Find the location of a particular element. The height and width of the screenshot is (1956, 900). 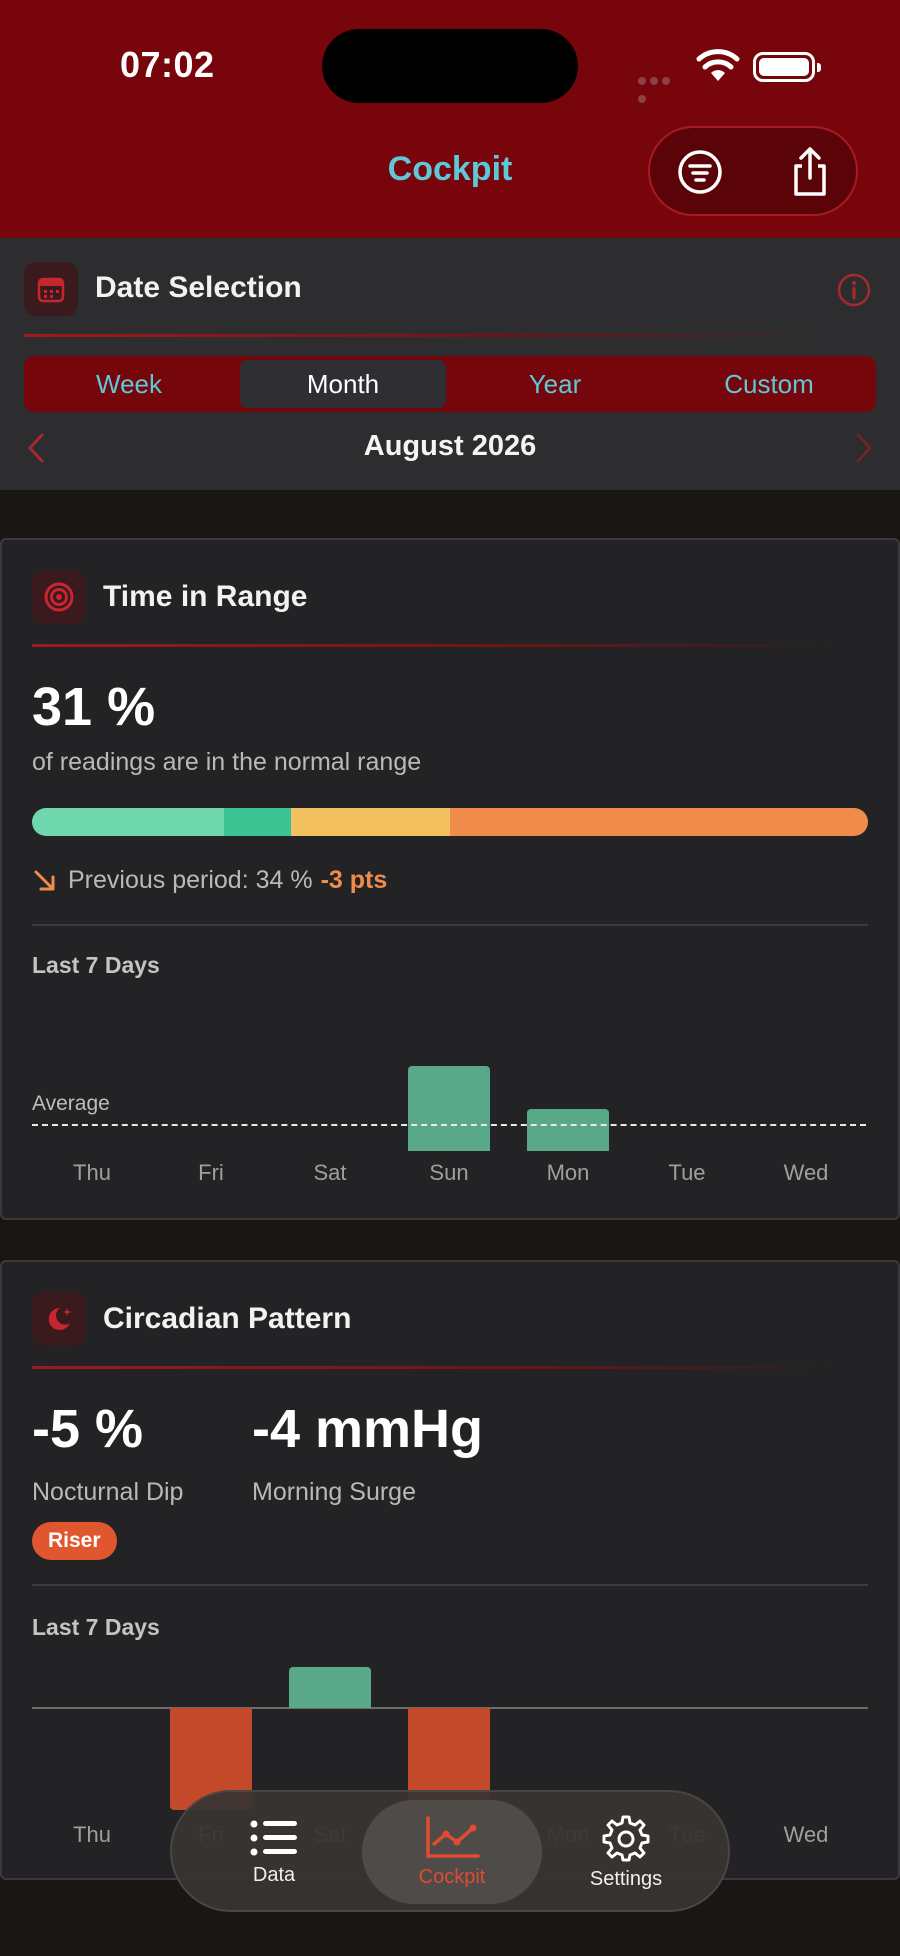

day-label-fri: Fri is located at coordinates (211, 1172).